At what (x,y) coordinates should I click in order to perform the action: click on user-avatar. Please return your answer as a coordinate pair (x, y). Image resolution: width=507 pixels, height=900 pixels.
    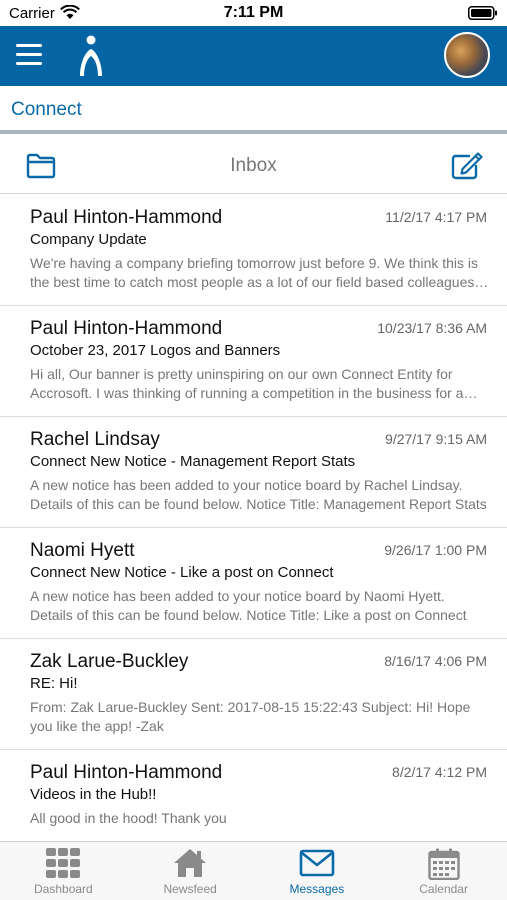
    Looking at the image, I should click on (467, 55).